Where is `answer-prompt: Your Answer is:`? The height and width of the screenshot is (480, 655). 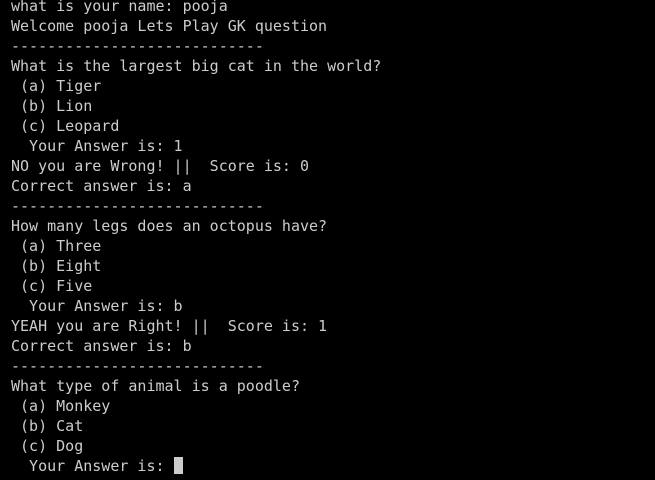 answer-prompt: Your Answer is: is located at coordinates (92, 466).